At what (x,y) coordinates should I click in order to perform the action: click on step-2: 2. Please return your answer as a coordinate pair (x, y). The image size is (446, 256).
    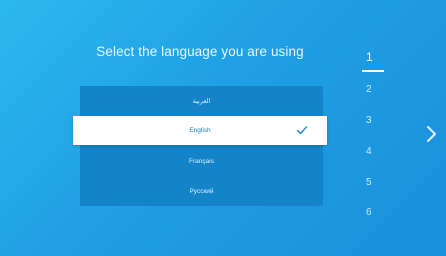
    Looking at the image, I should click on (369, 89).